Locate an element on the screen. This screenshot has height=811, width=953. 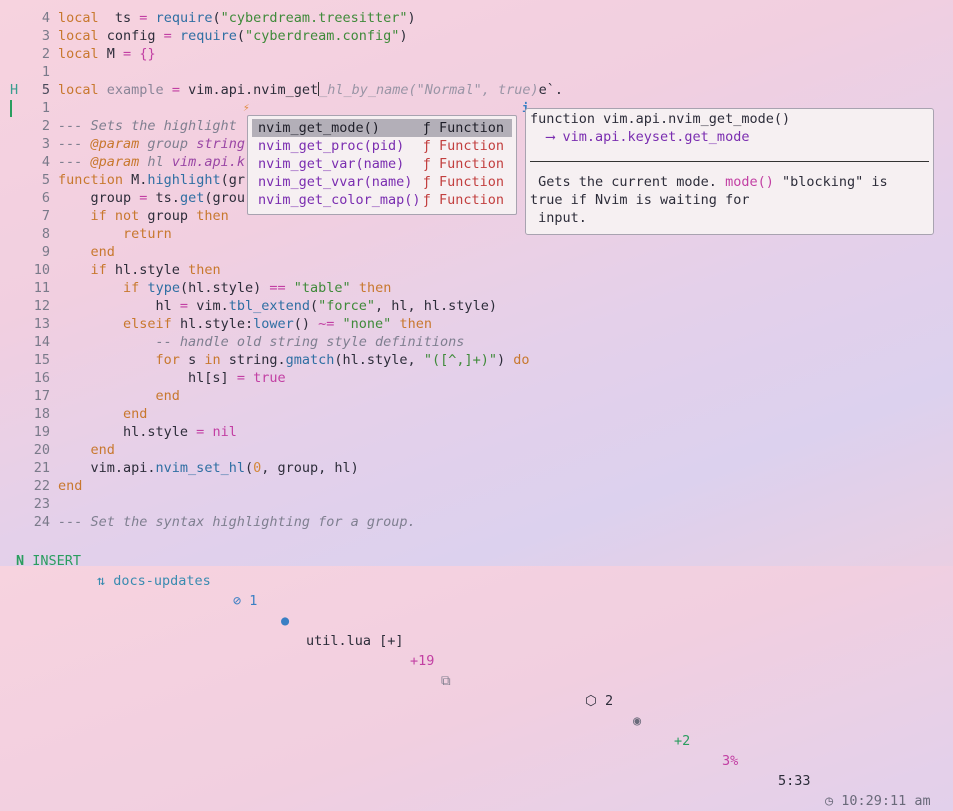
vim-icon: N is located at coordinates (20, 561).